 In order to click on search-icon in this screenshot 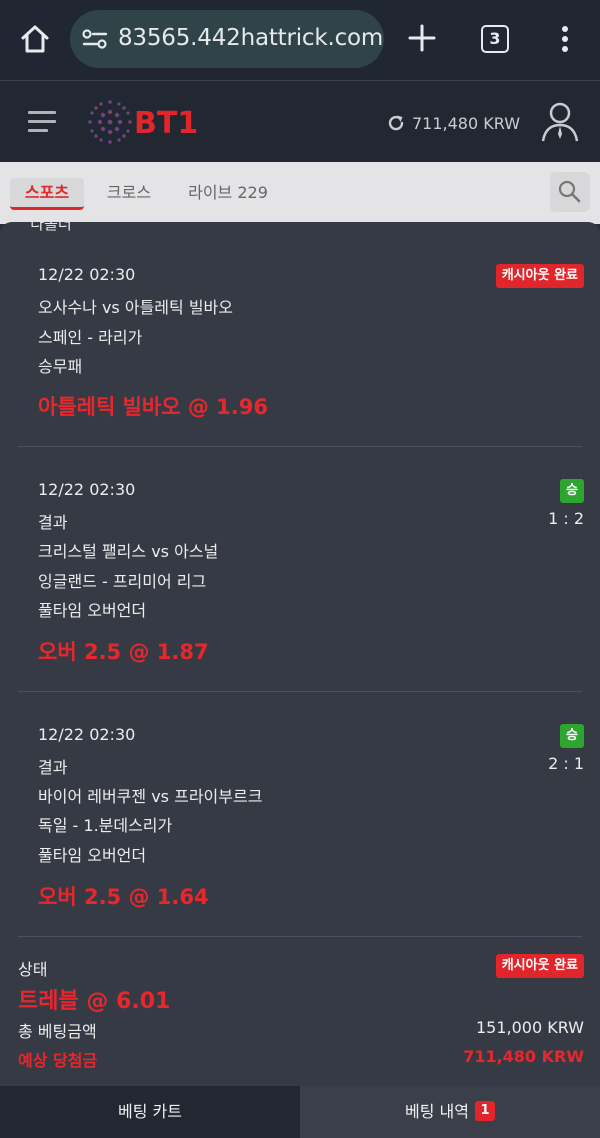, I will do `click(569, 191)`.